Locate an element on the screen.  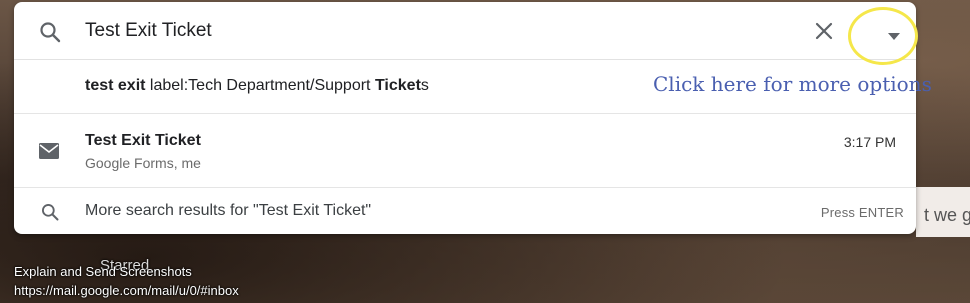
overlay-url: https://mail.google.com/mail/u/0/#inbox is located at coordinates (126, 290).